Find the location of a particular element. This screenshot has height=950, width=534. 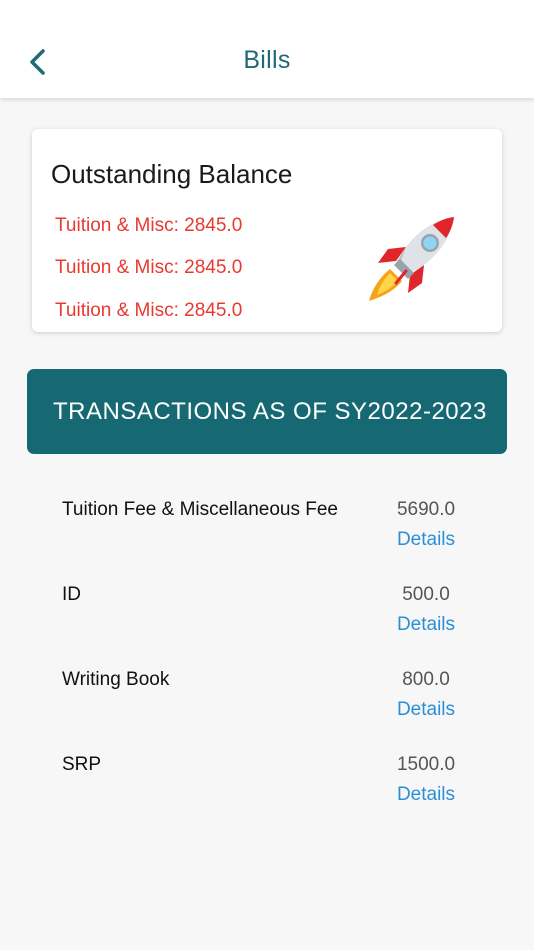

transactions-banner: TRANSACTIONS AS OF SY2022-2023 is located at coordinates (267, 411).